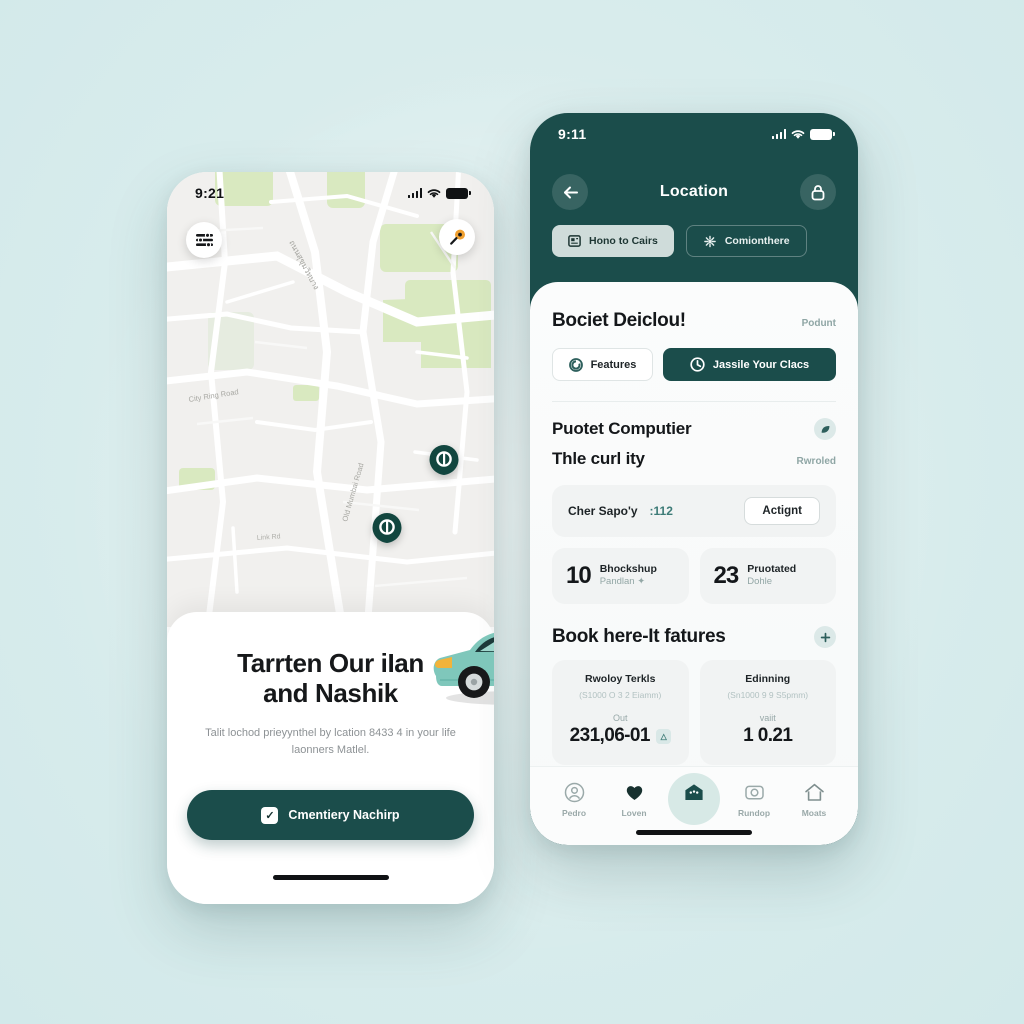 This screenshot has height=1024, width=1024. What do you see at coordinates (697, 364) in the screenshot?
I see `check-circle-icon` at bounding box center [697, 364].